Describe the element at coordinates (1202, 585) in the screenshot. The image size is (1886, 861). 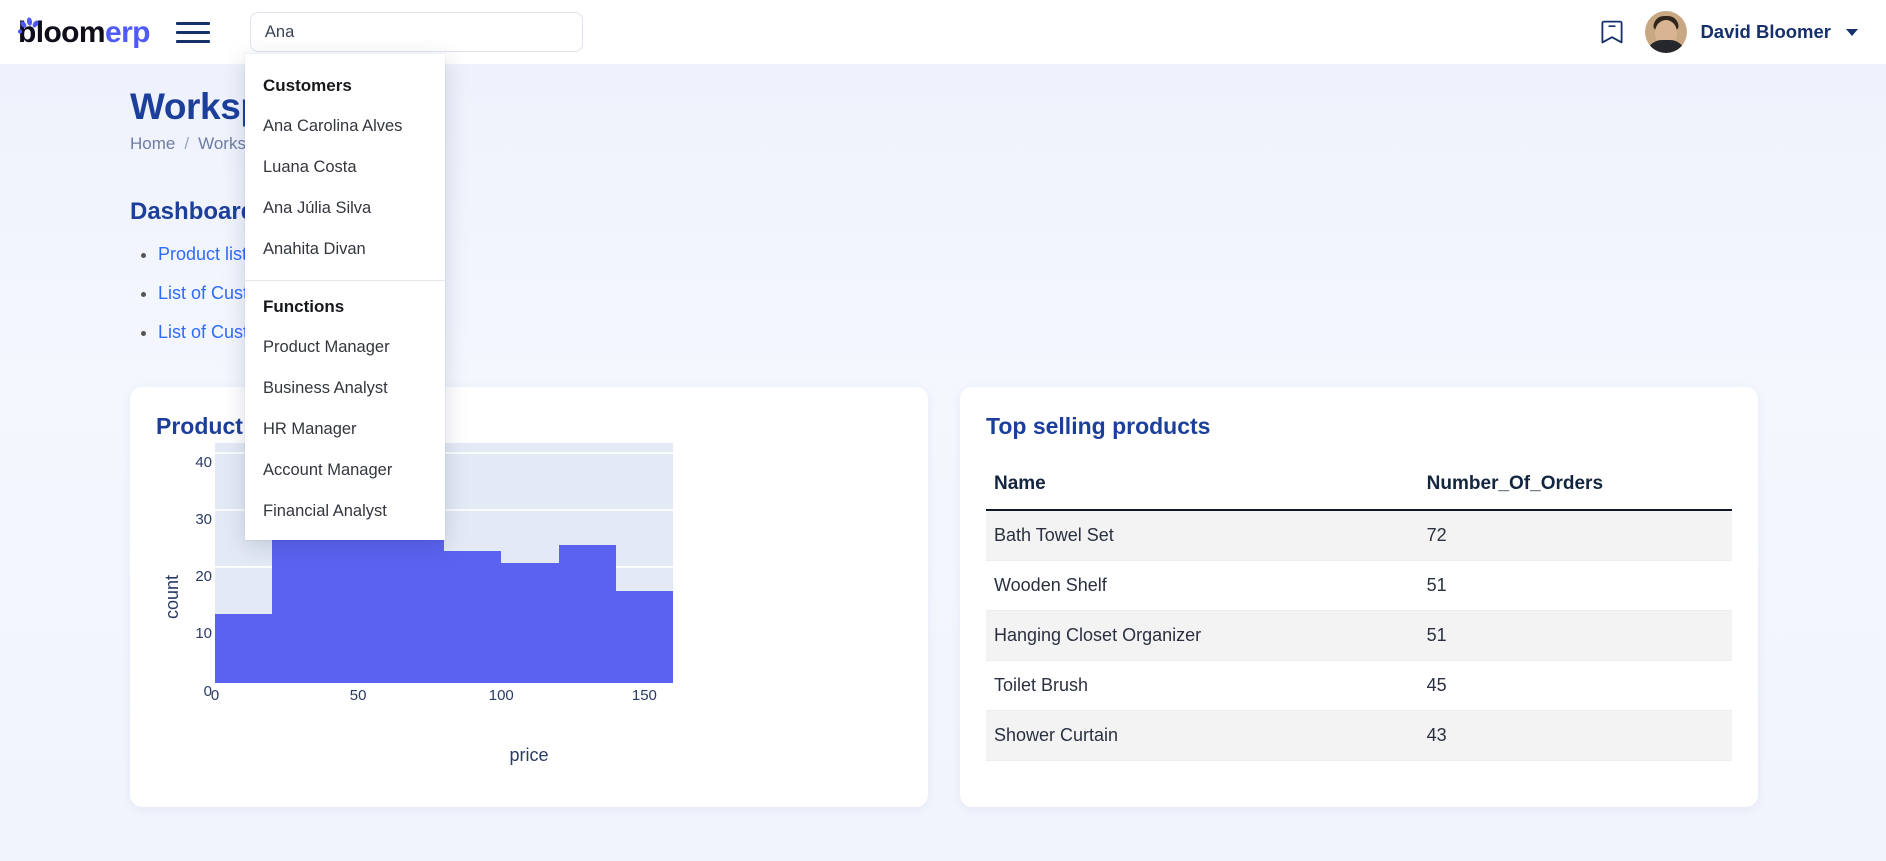
I see `cell-product-name: Wooden Shelf` at that location.